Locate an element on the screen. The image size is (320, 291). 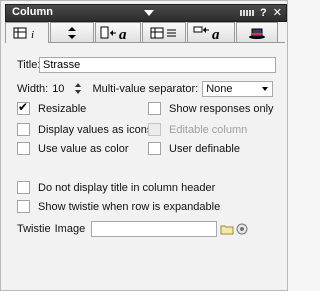
no-title-header-checkbox is located at coordinates (23, 187).